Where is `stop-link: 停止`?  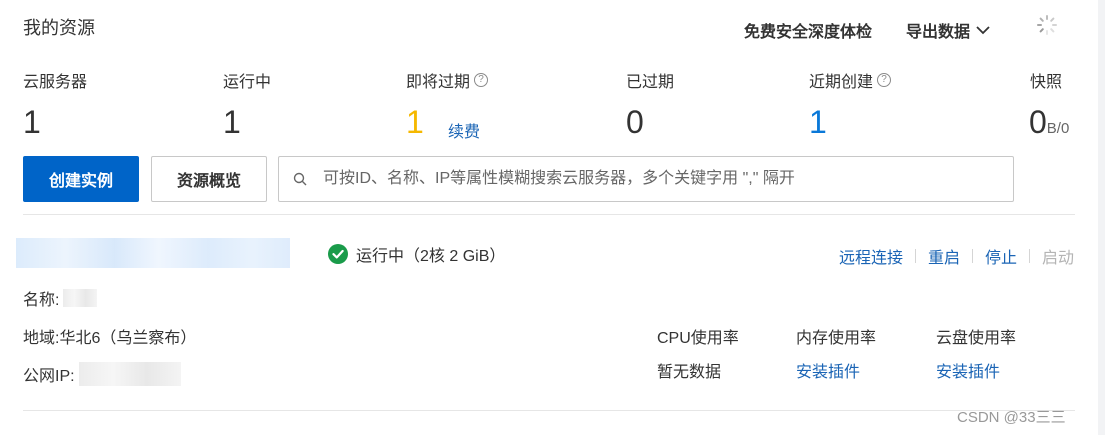
stop-link: 停止 is located at coordinates (1001, 256).